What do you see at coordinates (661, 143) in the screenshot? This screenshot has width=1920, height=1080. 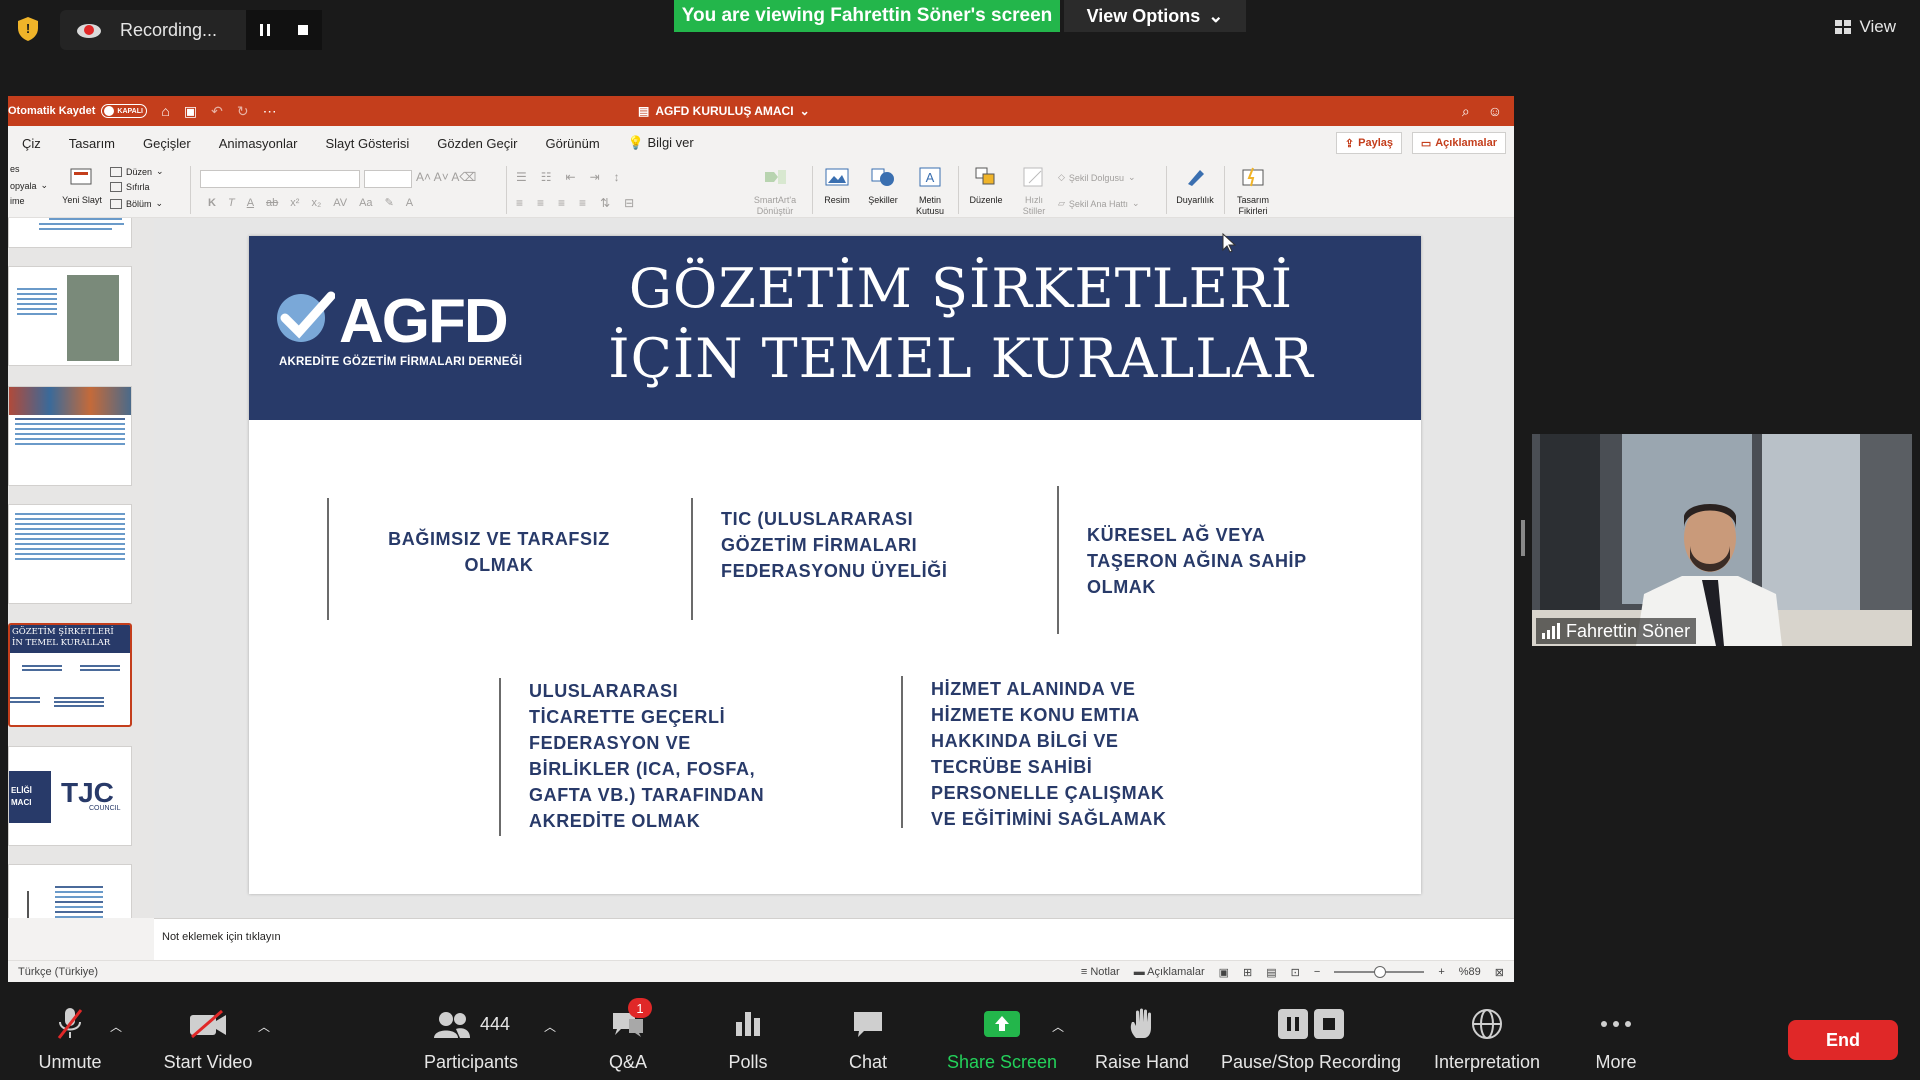 I see `tab-help: 💡 Bilgi ver` at bounding box center [661, 143].